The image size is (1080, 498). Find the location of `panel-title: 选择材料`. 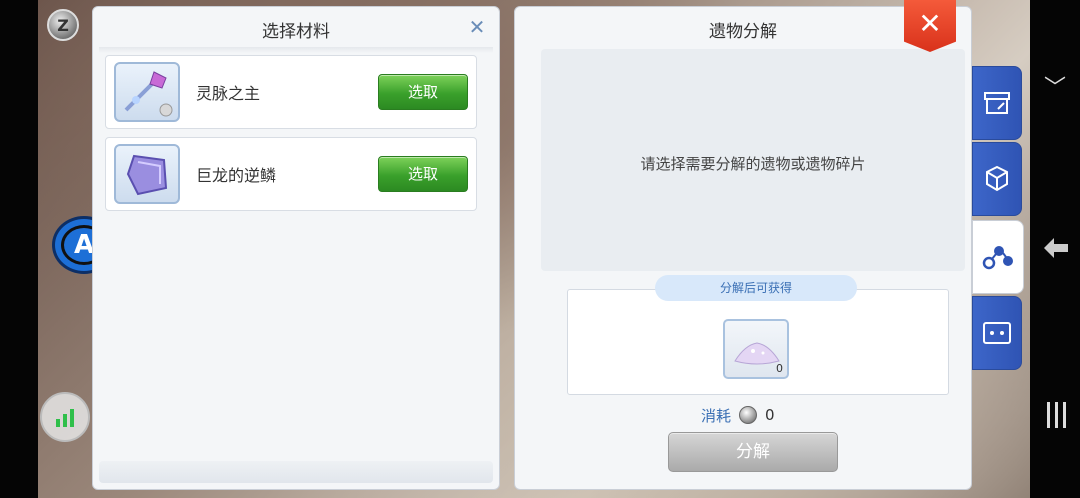

panel-title: 选择材料 is located at coordinates (296, 32).